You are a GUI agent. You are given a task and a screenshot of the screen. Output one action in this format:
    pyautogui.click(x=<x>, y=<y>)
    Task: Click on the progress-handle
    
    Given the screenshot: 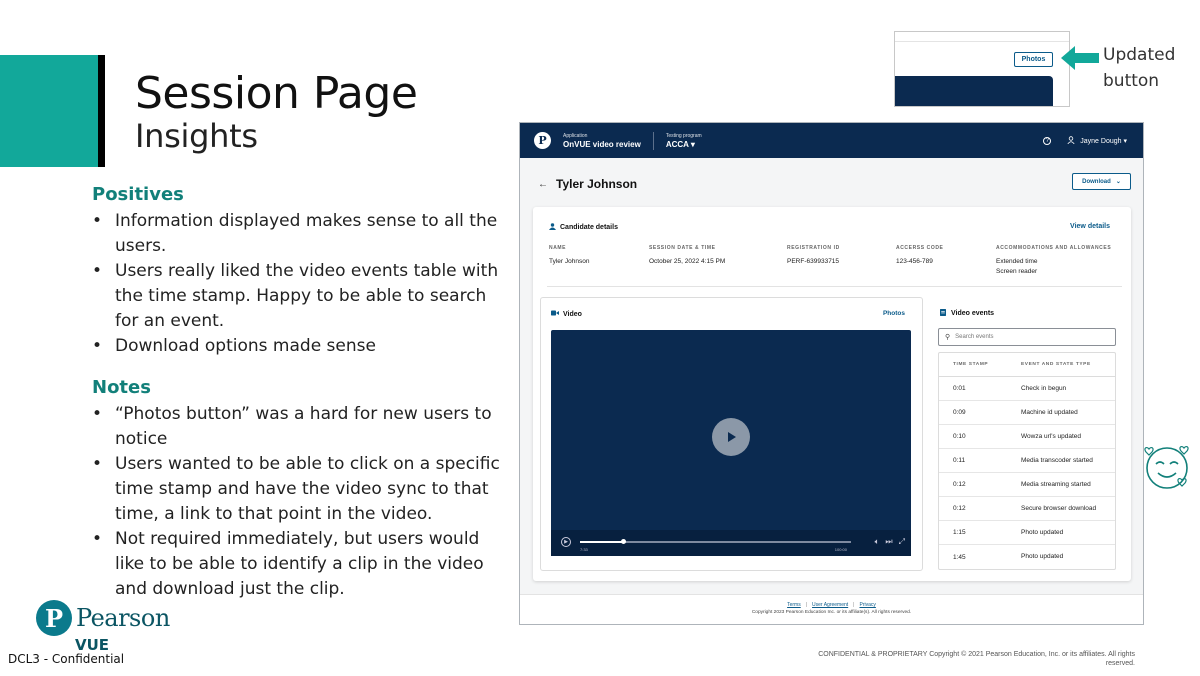 What is the action you would take?
    pyautogui.click(x=624, y=541)
    